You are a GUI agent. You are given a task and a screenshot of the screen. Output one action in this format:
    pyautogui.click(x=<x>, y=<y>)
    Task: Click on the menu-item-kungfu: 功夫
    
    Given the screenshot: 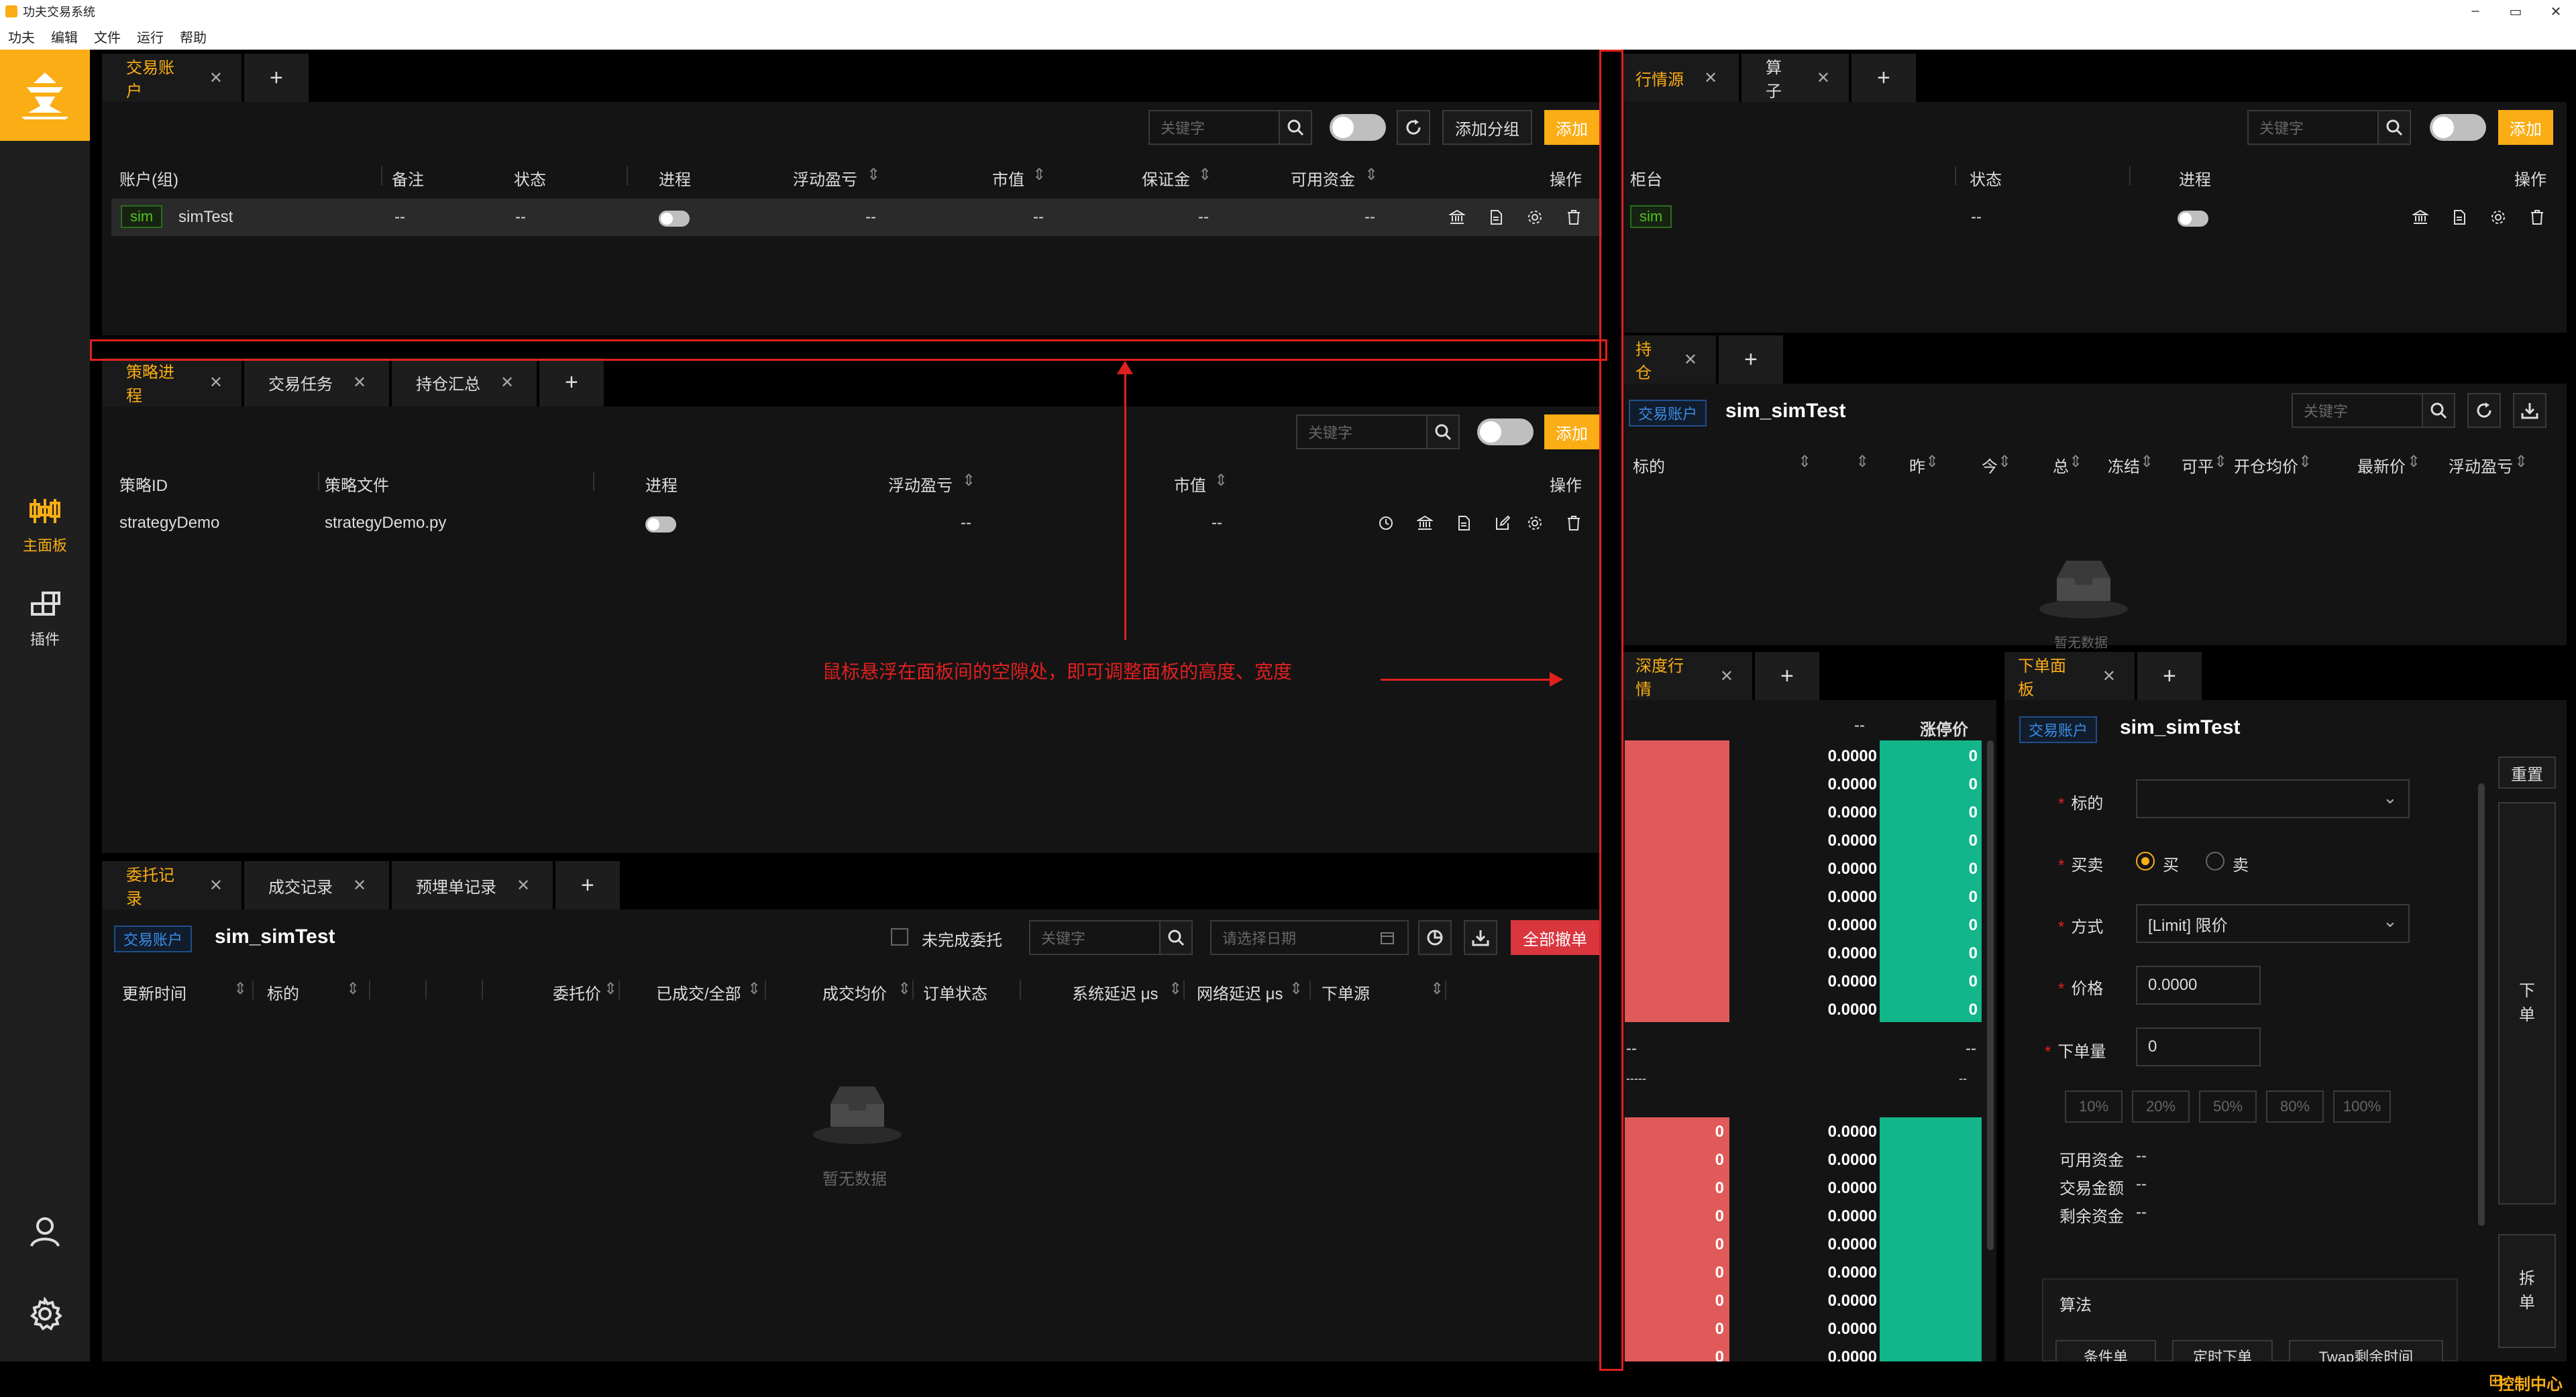 What is the action you would take?
    pyautogui.click(x=21, y=36)
    